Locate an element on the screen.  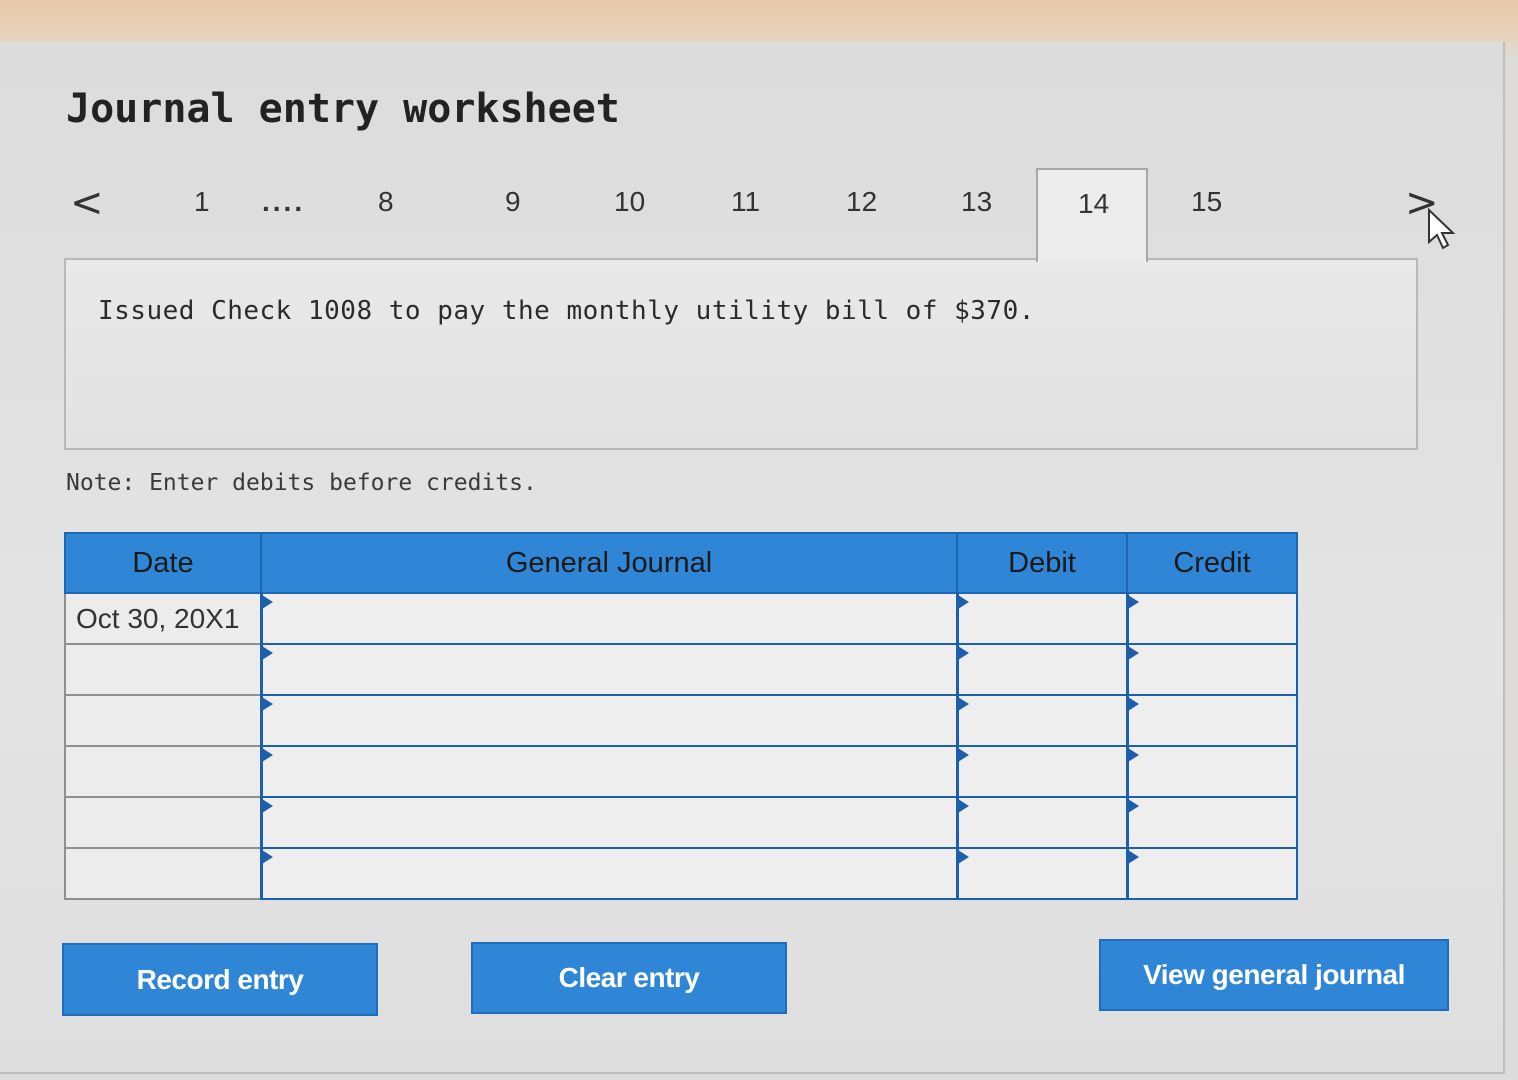
clear-entry-button: Clear entry is located at coordinates (629, 978).